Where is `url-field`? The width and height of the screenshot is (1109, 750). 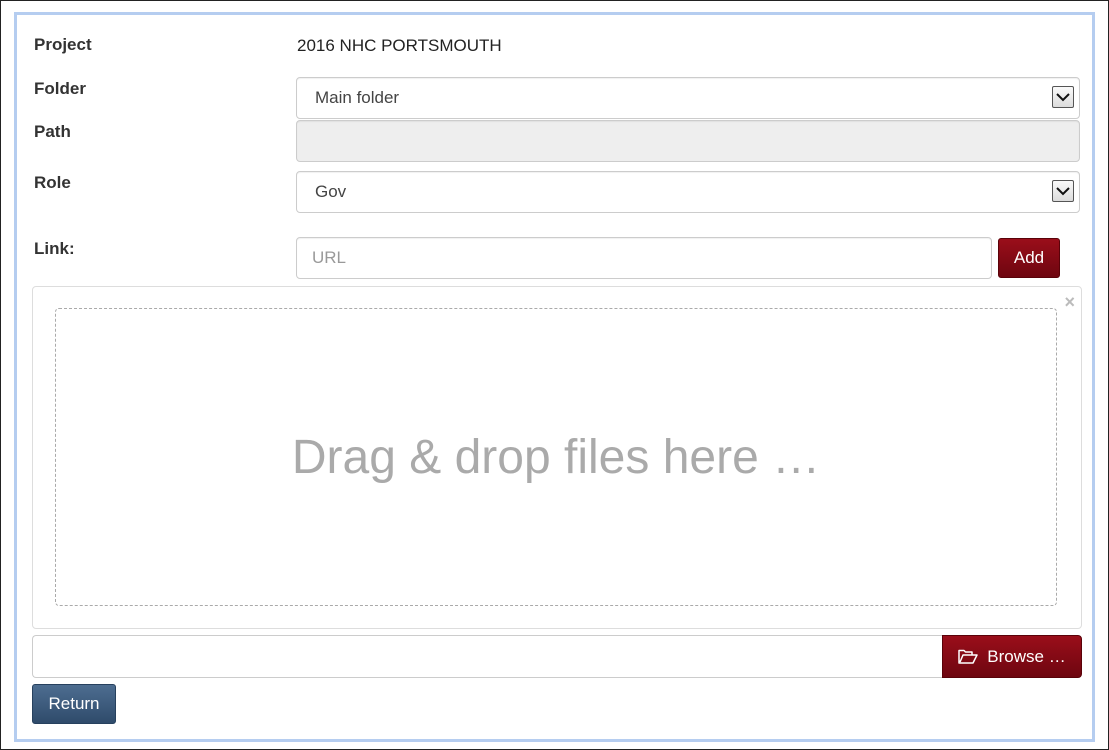
url-field is located at coordinates (644, 258).